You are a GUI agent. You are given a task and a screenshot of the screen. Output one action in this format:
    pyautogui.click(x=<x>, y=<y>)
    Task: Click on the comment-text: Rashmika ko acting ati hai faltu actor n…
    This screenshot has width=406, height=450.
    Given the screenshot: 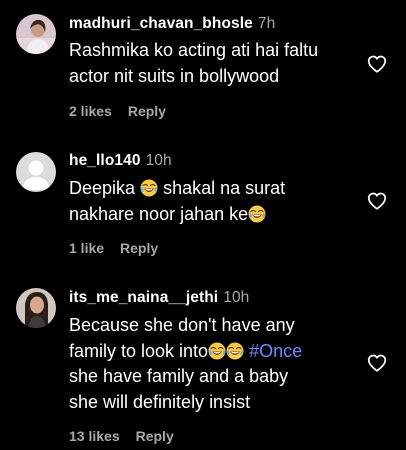 What is the action you would take?
    pyautogui.click(x=214, y=63)
    